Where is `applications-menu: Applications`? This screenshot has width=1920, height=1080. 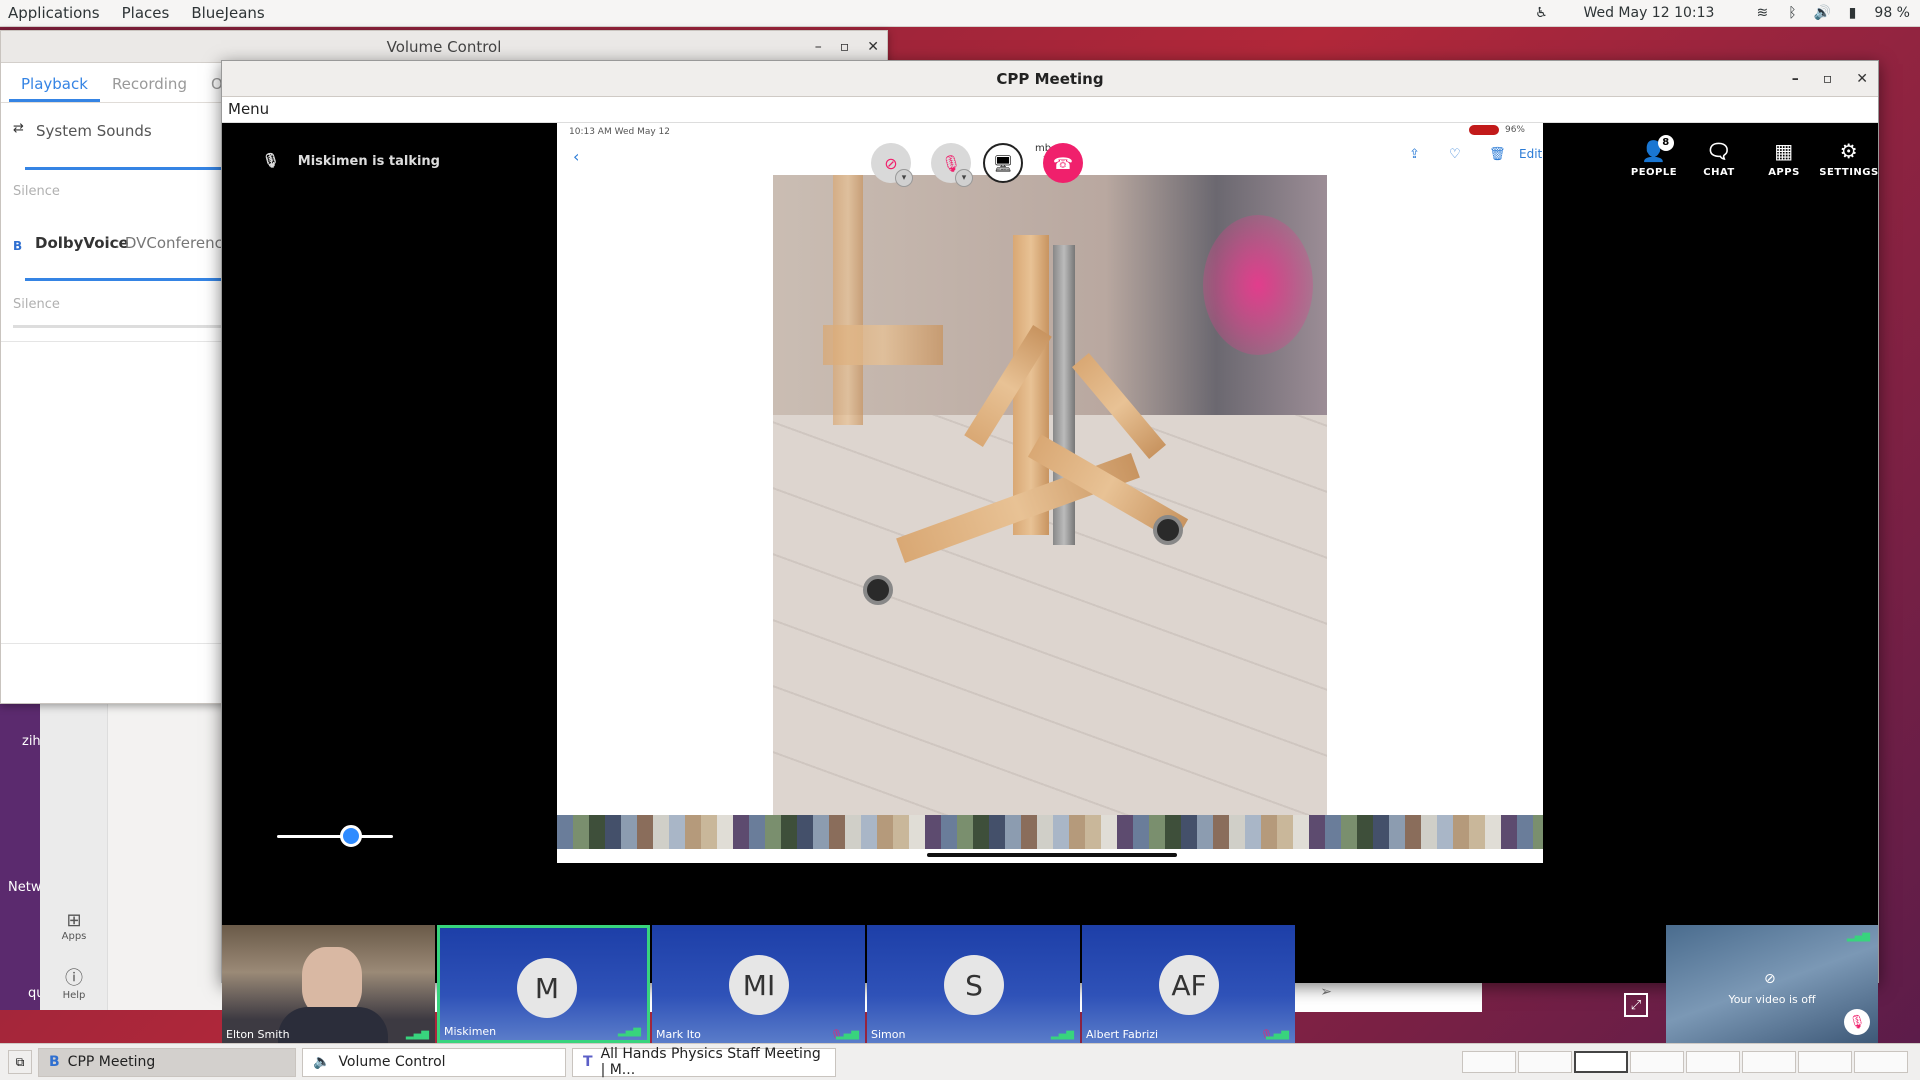 applications-menu: Applications is located at coordinates (57, 13).